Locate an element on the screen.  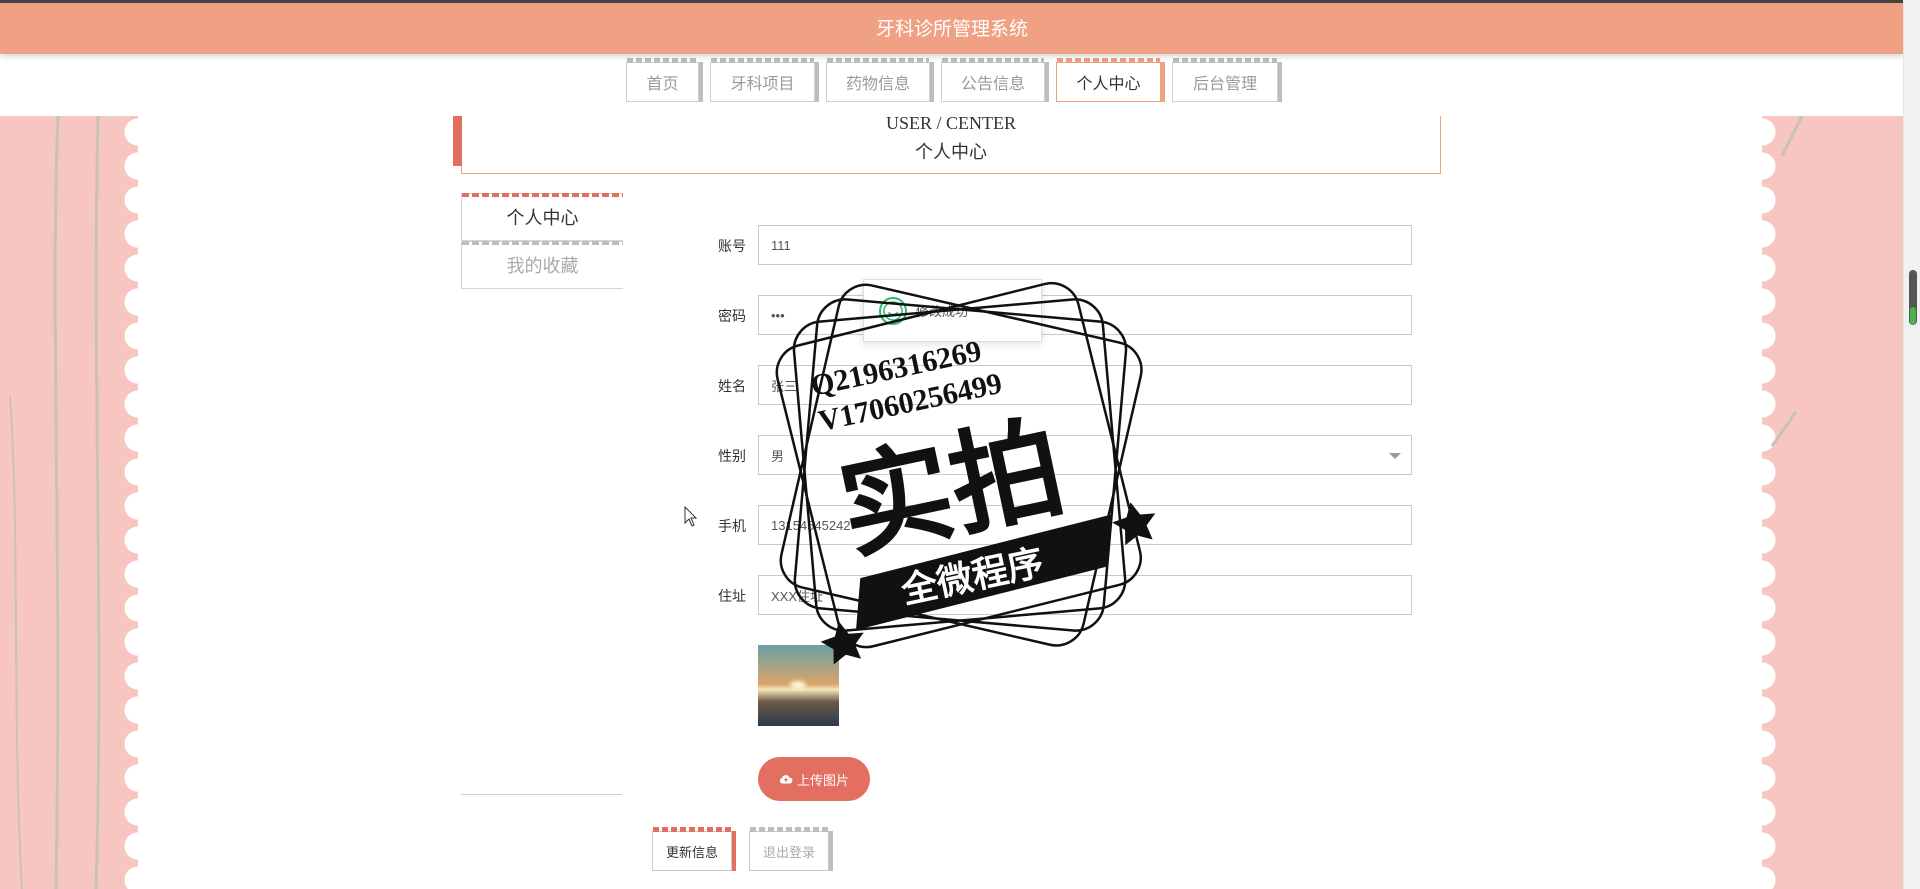
main-nav: 首页 牙科项目 药物信息 公告信息 个人中心 后台管理 is located at coordinates (952, 85).